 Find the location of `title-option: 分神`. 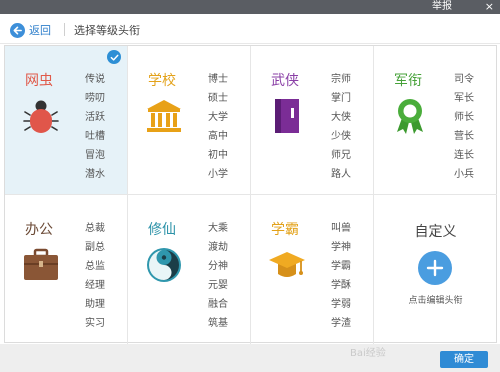

title-option: 分神 is located at coordinates (228, 266).